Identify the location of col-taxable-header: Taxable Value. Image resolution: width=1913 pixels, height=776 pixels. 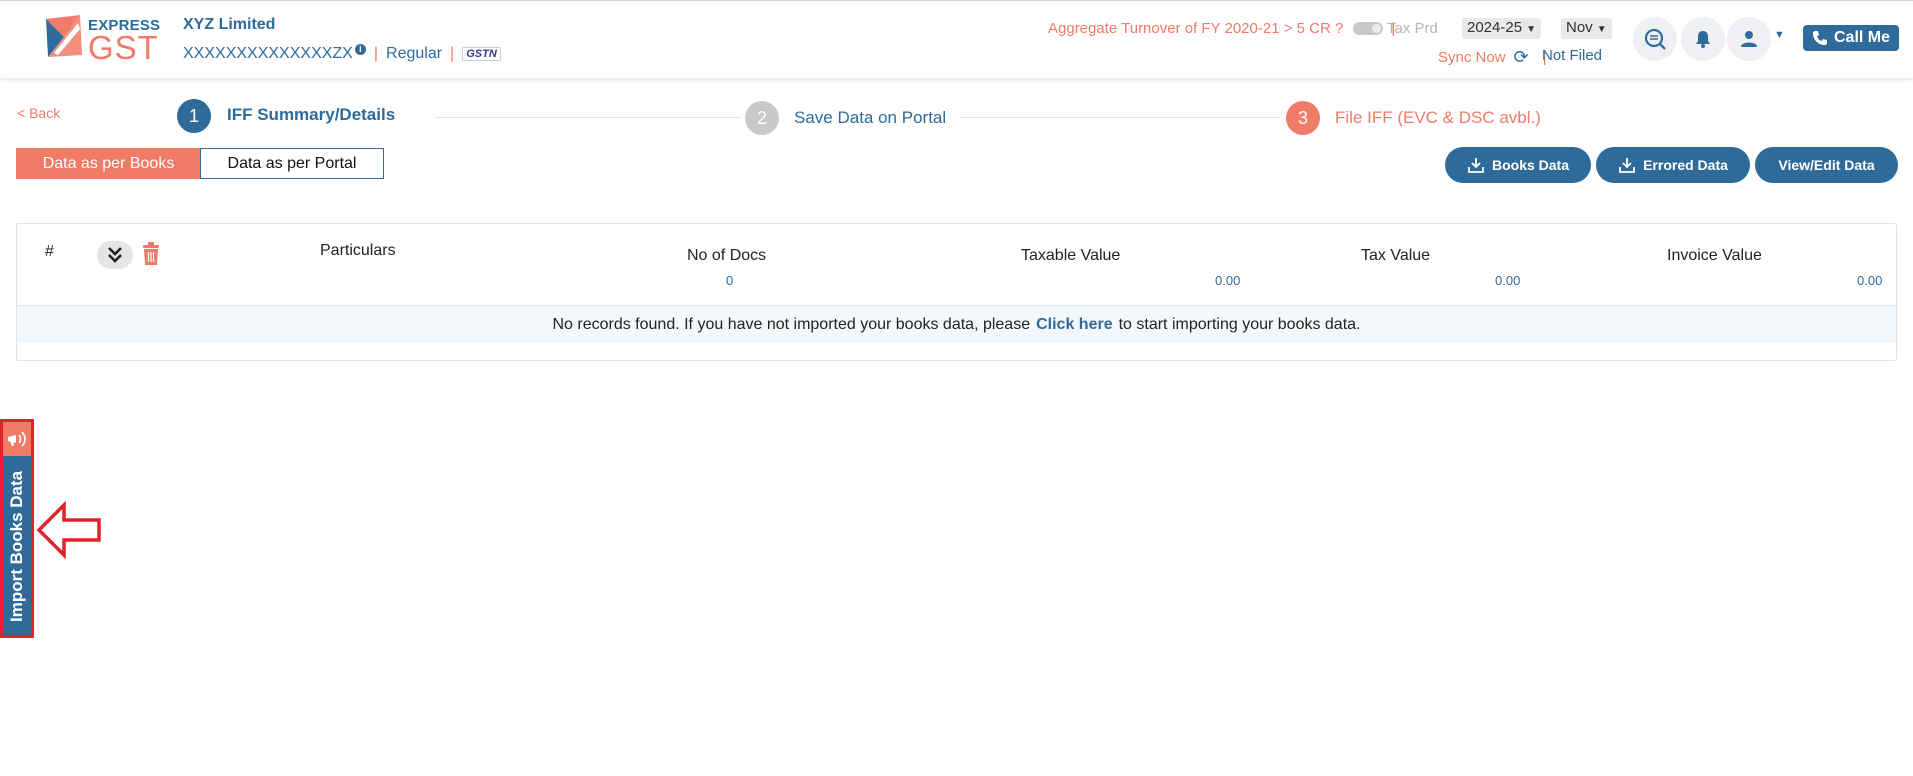
(1071, 255).